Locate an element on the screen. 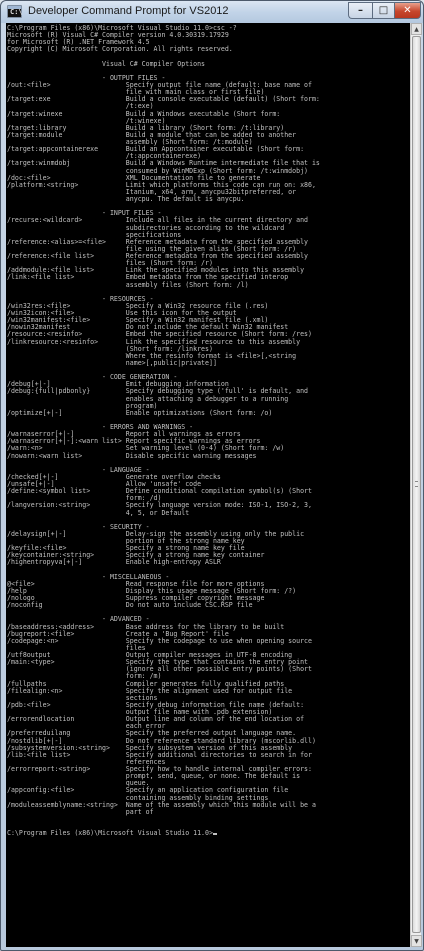 The image size is (424, 951). scroll-down-button: ▼ is located at coordinates (416, 941).